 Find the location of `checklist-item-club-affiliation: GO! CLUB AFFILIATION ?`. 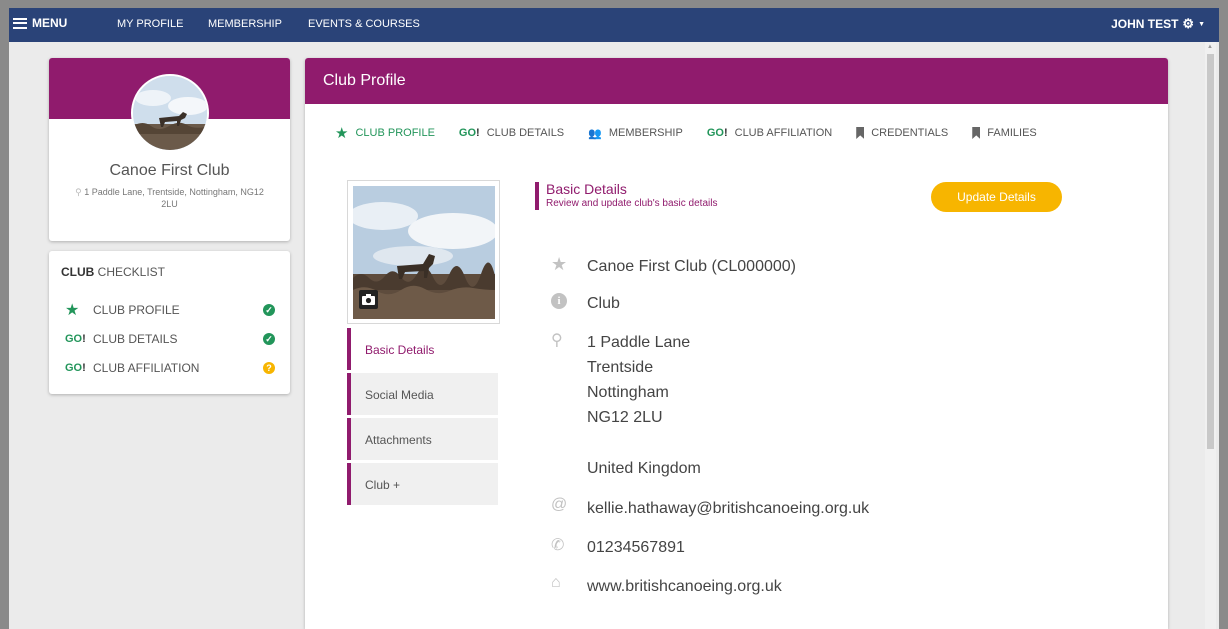

checklist-item-club-affiliation: GO! CLUB AFFILIATION ? is located at coordinates (170, 368).